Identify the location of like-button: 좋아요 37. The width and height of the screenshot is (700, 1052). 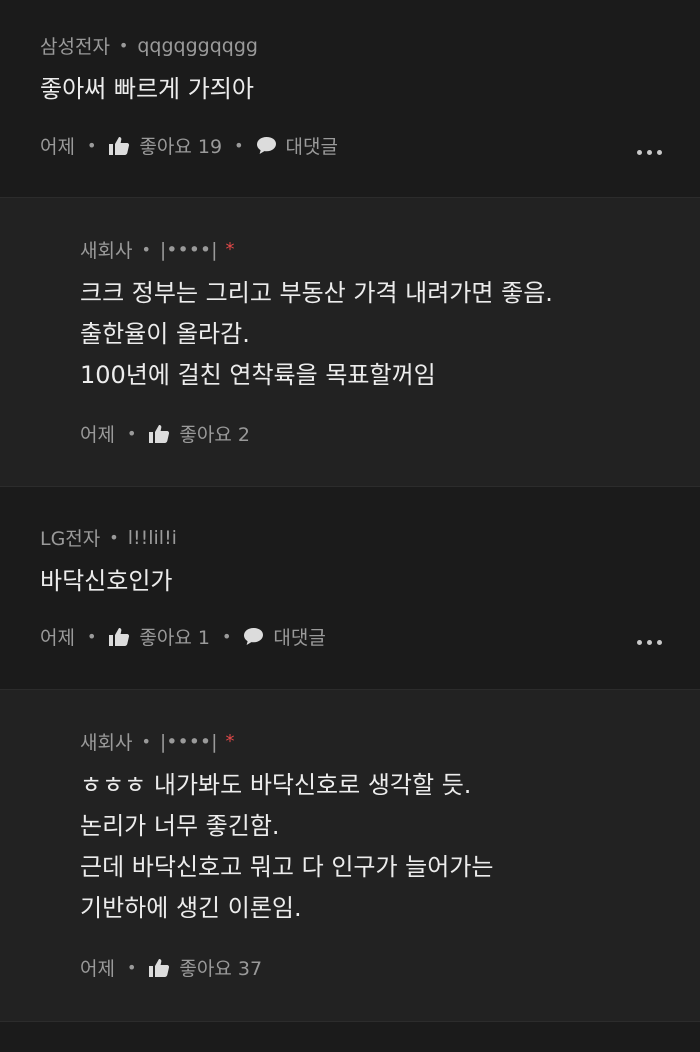
(205, 967).